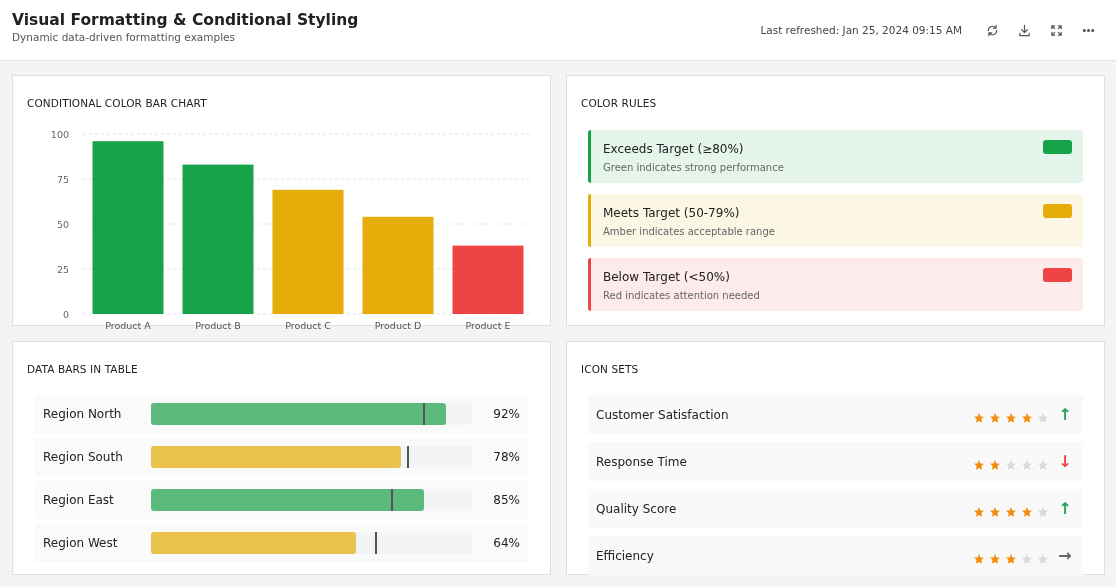 Image resolution: width=1116 pixels, height=587 pixels. Describe the element at coordinates (1065, 461) in the screenshot. I see `trend-arrow: ↓` at that location.